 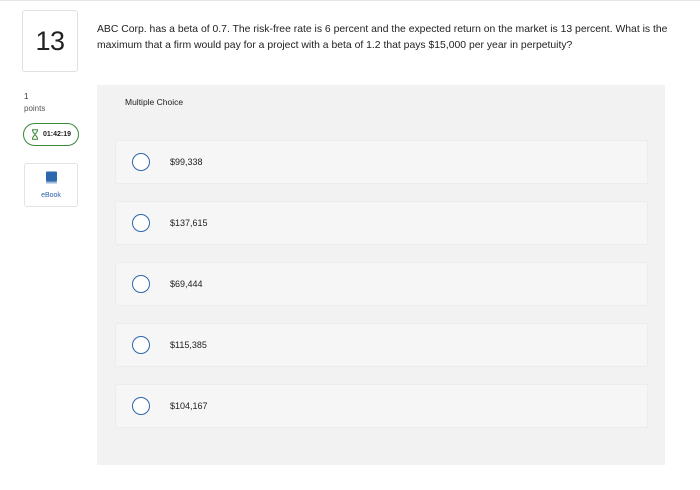 I want to click on choice-option: $115,385, so click(x=381, y=345).